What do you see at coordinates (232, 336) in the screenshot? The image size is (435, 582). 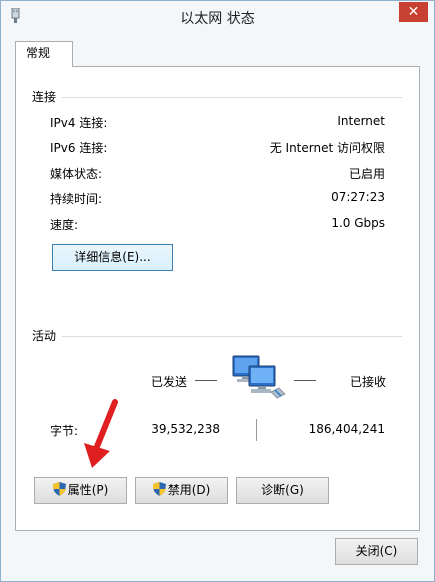 I see `activity-divider` at bounding box center [232, 336].